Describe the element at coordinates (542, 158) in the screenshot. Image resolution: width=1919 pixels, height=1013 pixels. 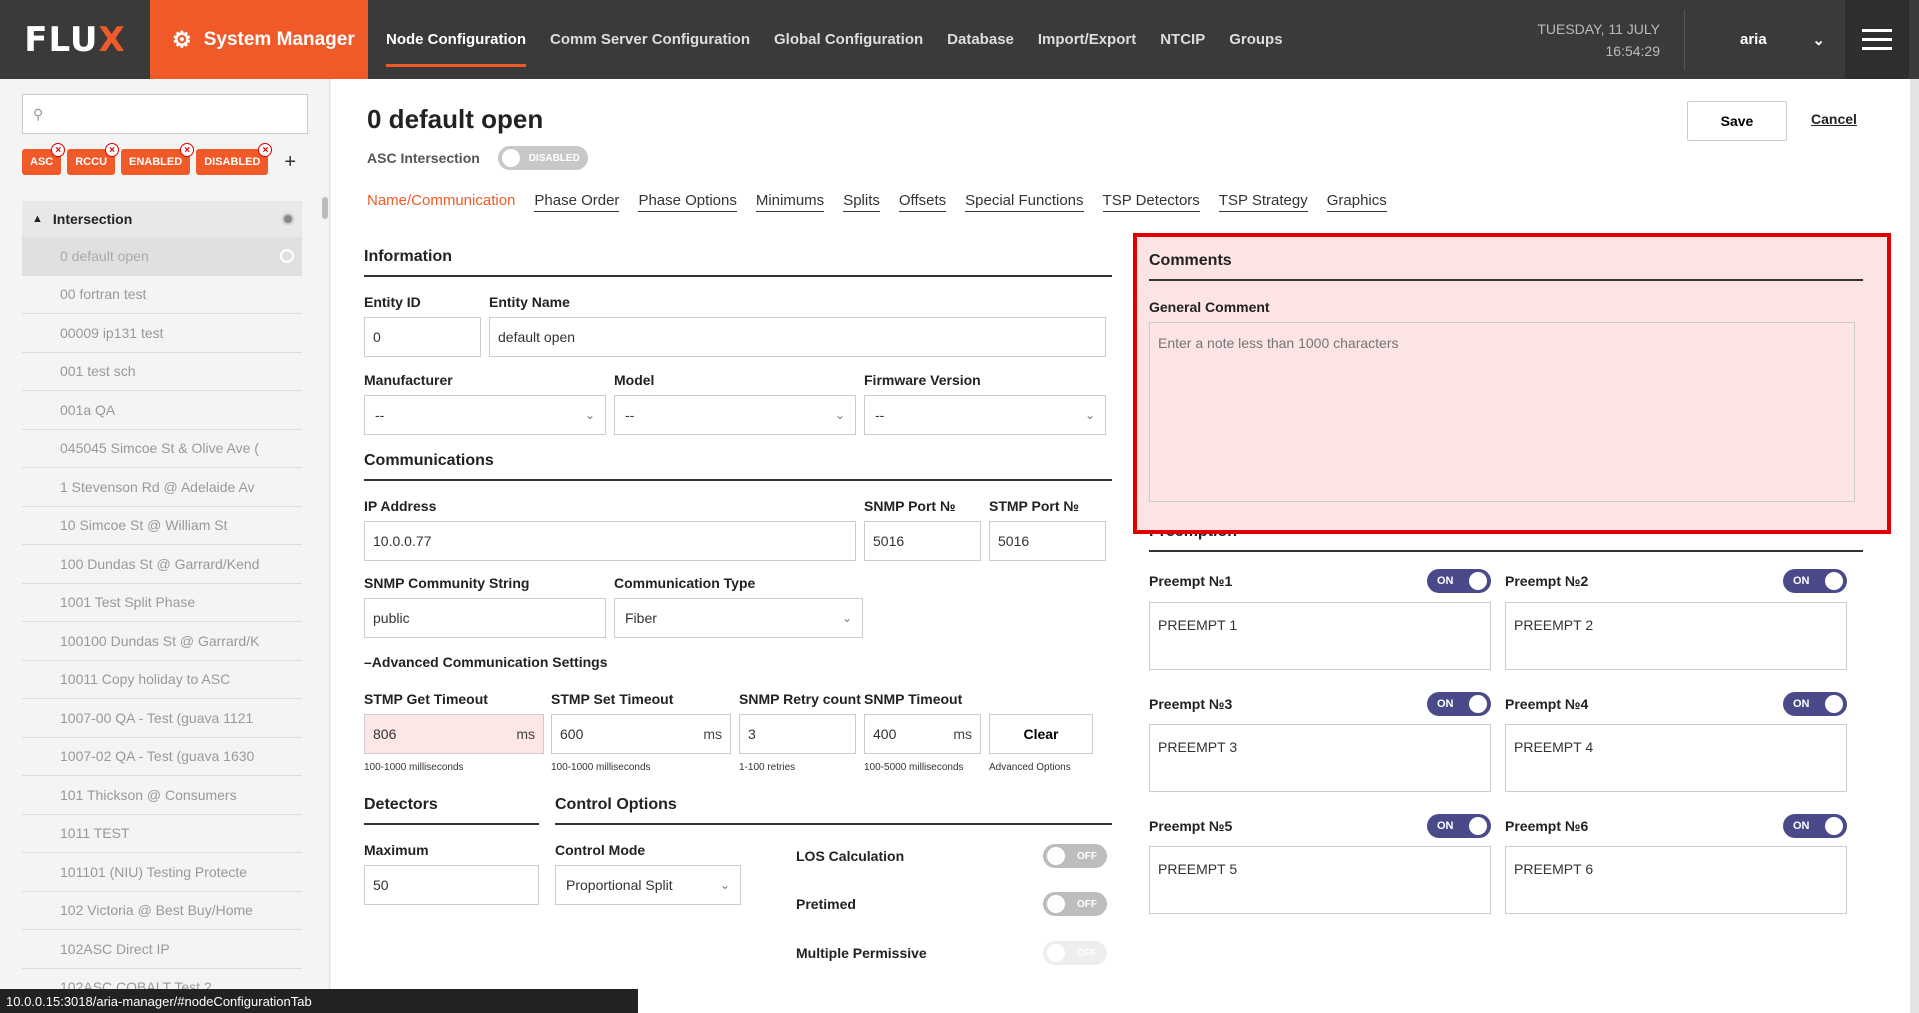
I see `enabled-toggle: DISABLED` at that location.